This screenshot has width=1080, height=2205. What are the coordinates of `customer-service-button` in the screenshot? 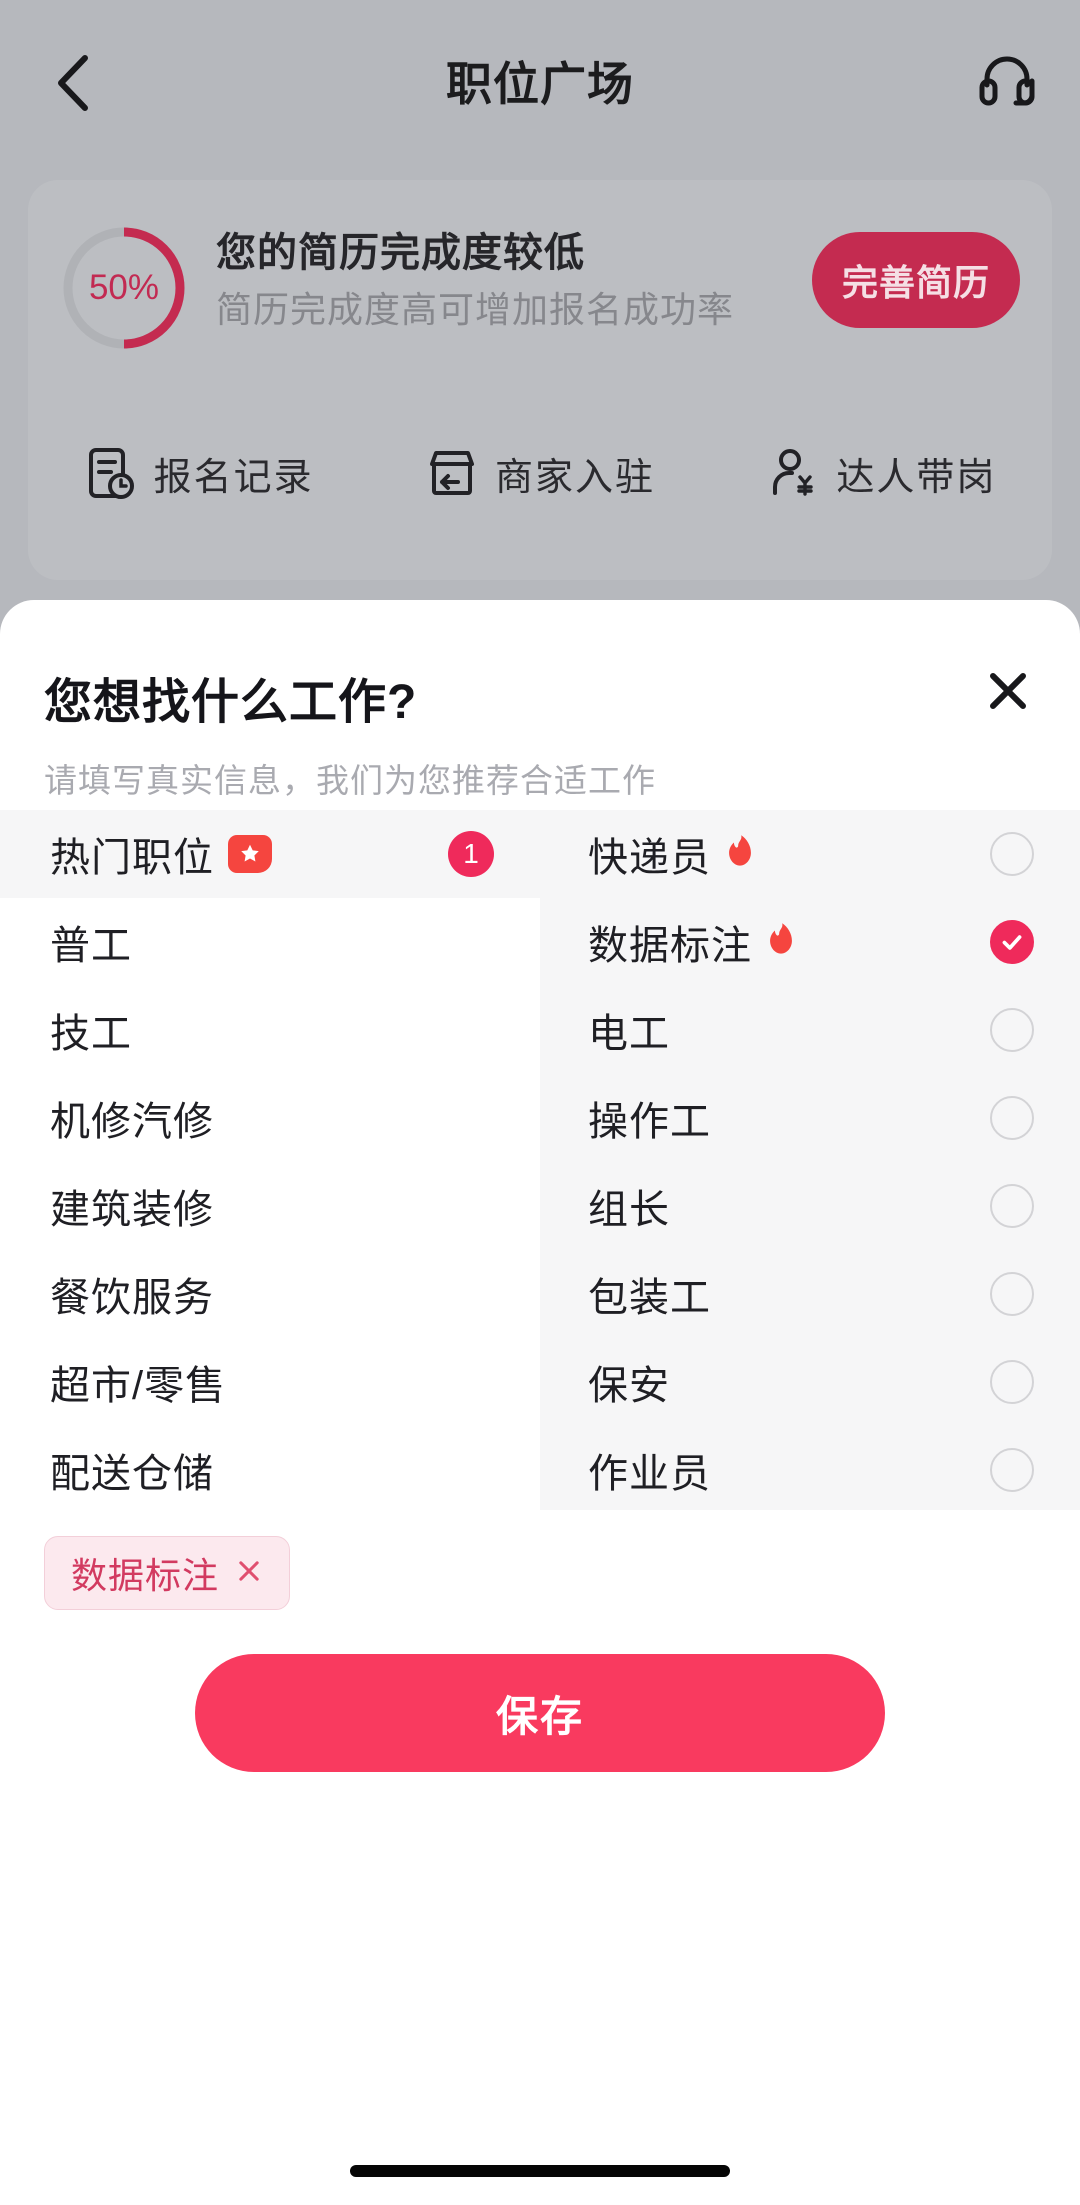 It's located at (1007, 81).